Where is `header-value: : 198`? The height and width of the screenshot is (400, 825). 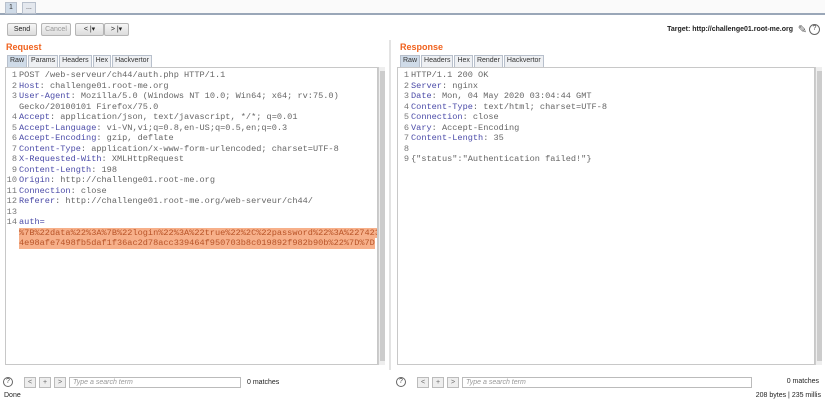 header-value: : 198 is located at coordinates (104, 169).